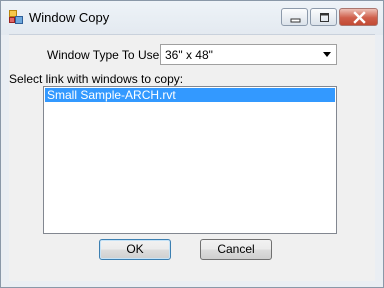 The height and width of the screenshot is (288, 384). Describe the element at coordinates (327, 54) in the screenshot. I see `chevron-down-icon` at that location.